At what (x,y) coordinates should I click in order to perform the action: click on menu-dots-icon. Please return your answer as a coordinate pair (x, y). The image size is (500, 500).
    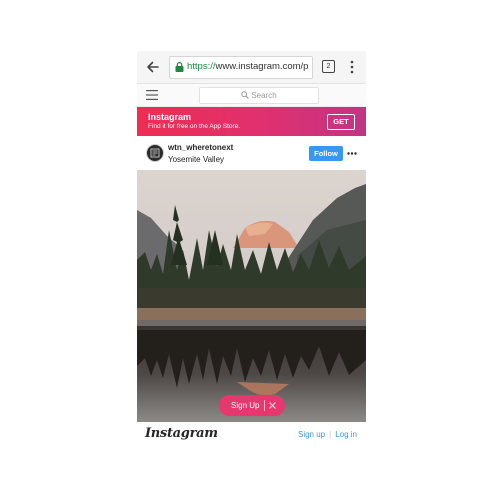
    Looking at the image, I should click on (352, 67).